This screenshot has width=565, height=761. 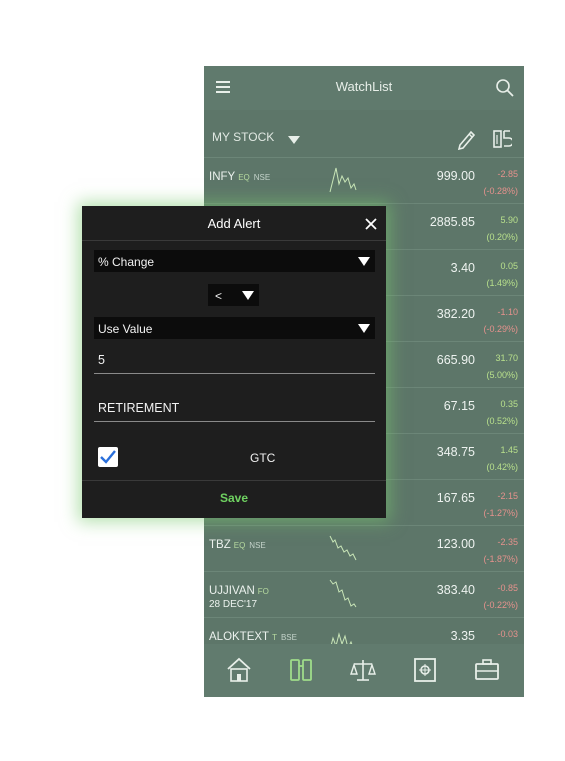 What do you see at coordinates (466, 139) in the screenshot?
I see `pencil-icon` at bounding box center [466, 139].